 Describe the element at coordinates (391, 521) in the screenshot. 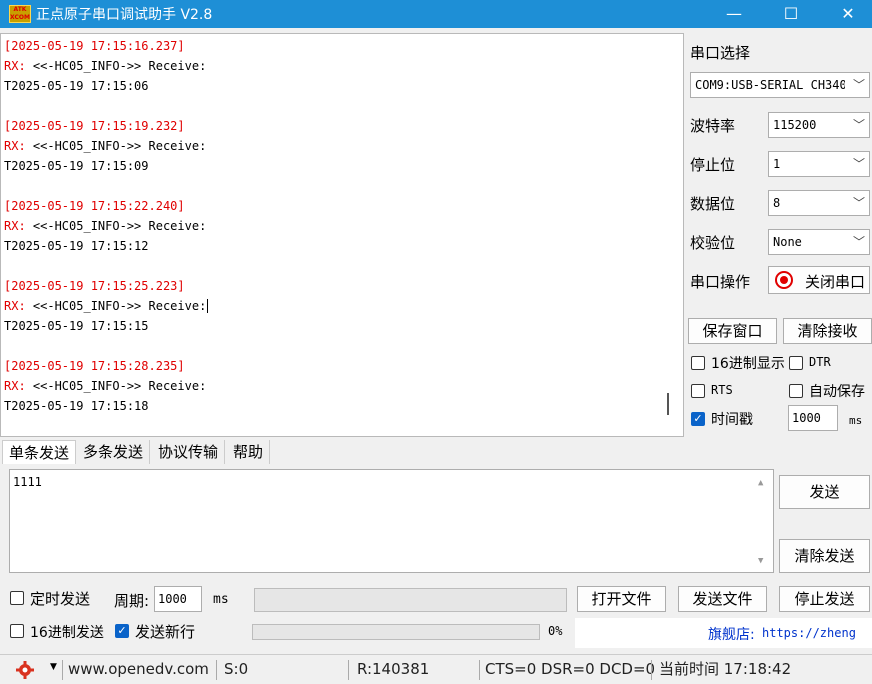

I see `send-input: 1111 ▲ ▼` at that location.